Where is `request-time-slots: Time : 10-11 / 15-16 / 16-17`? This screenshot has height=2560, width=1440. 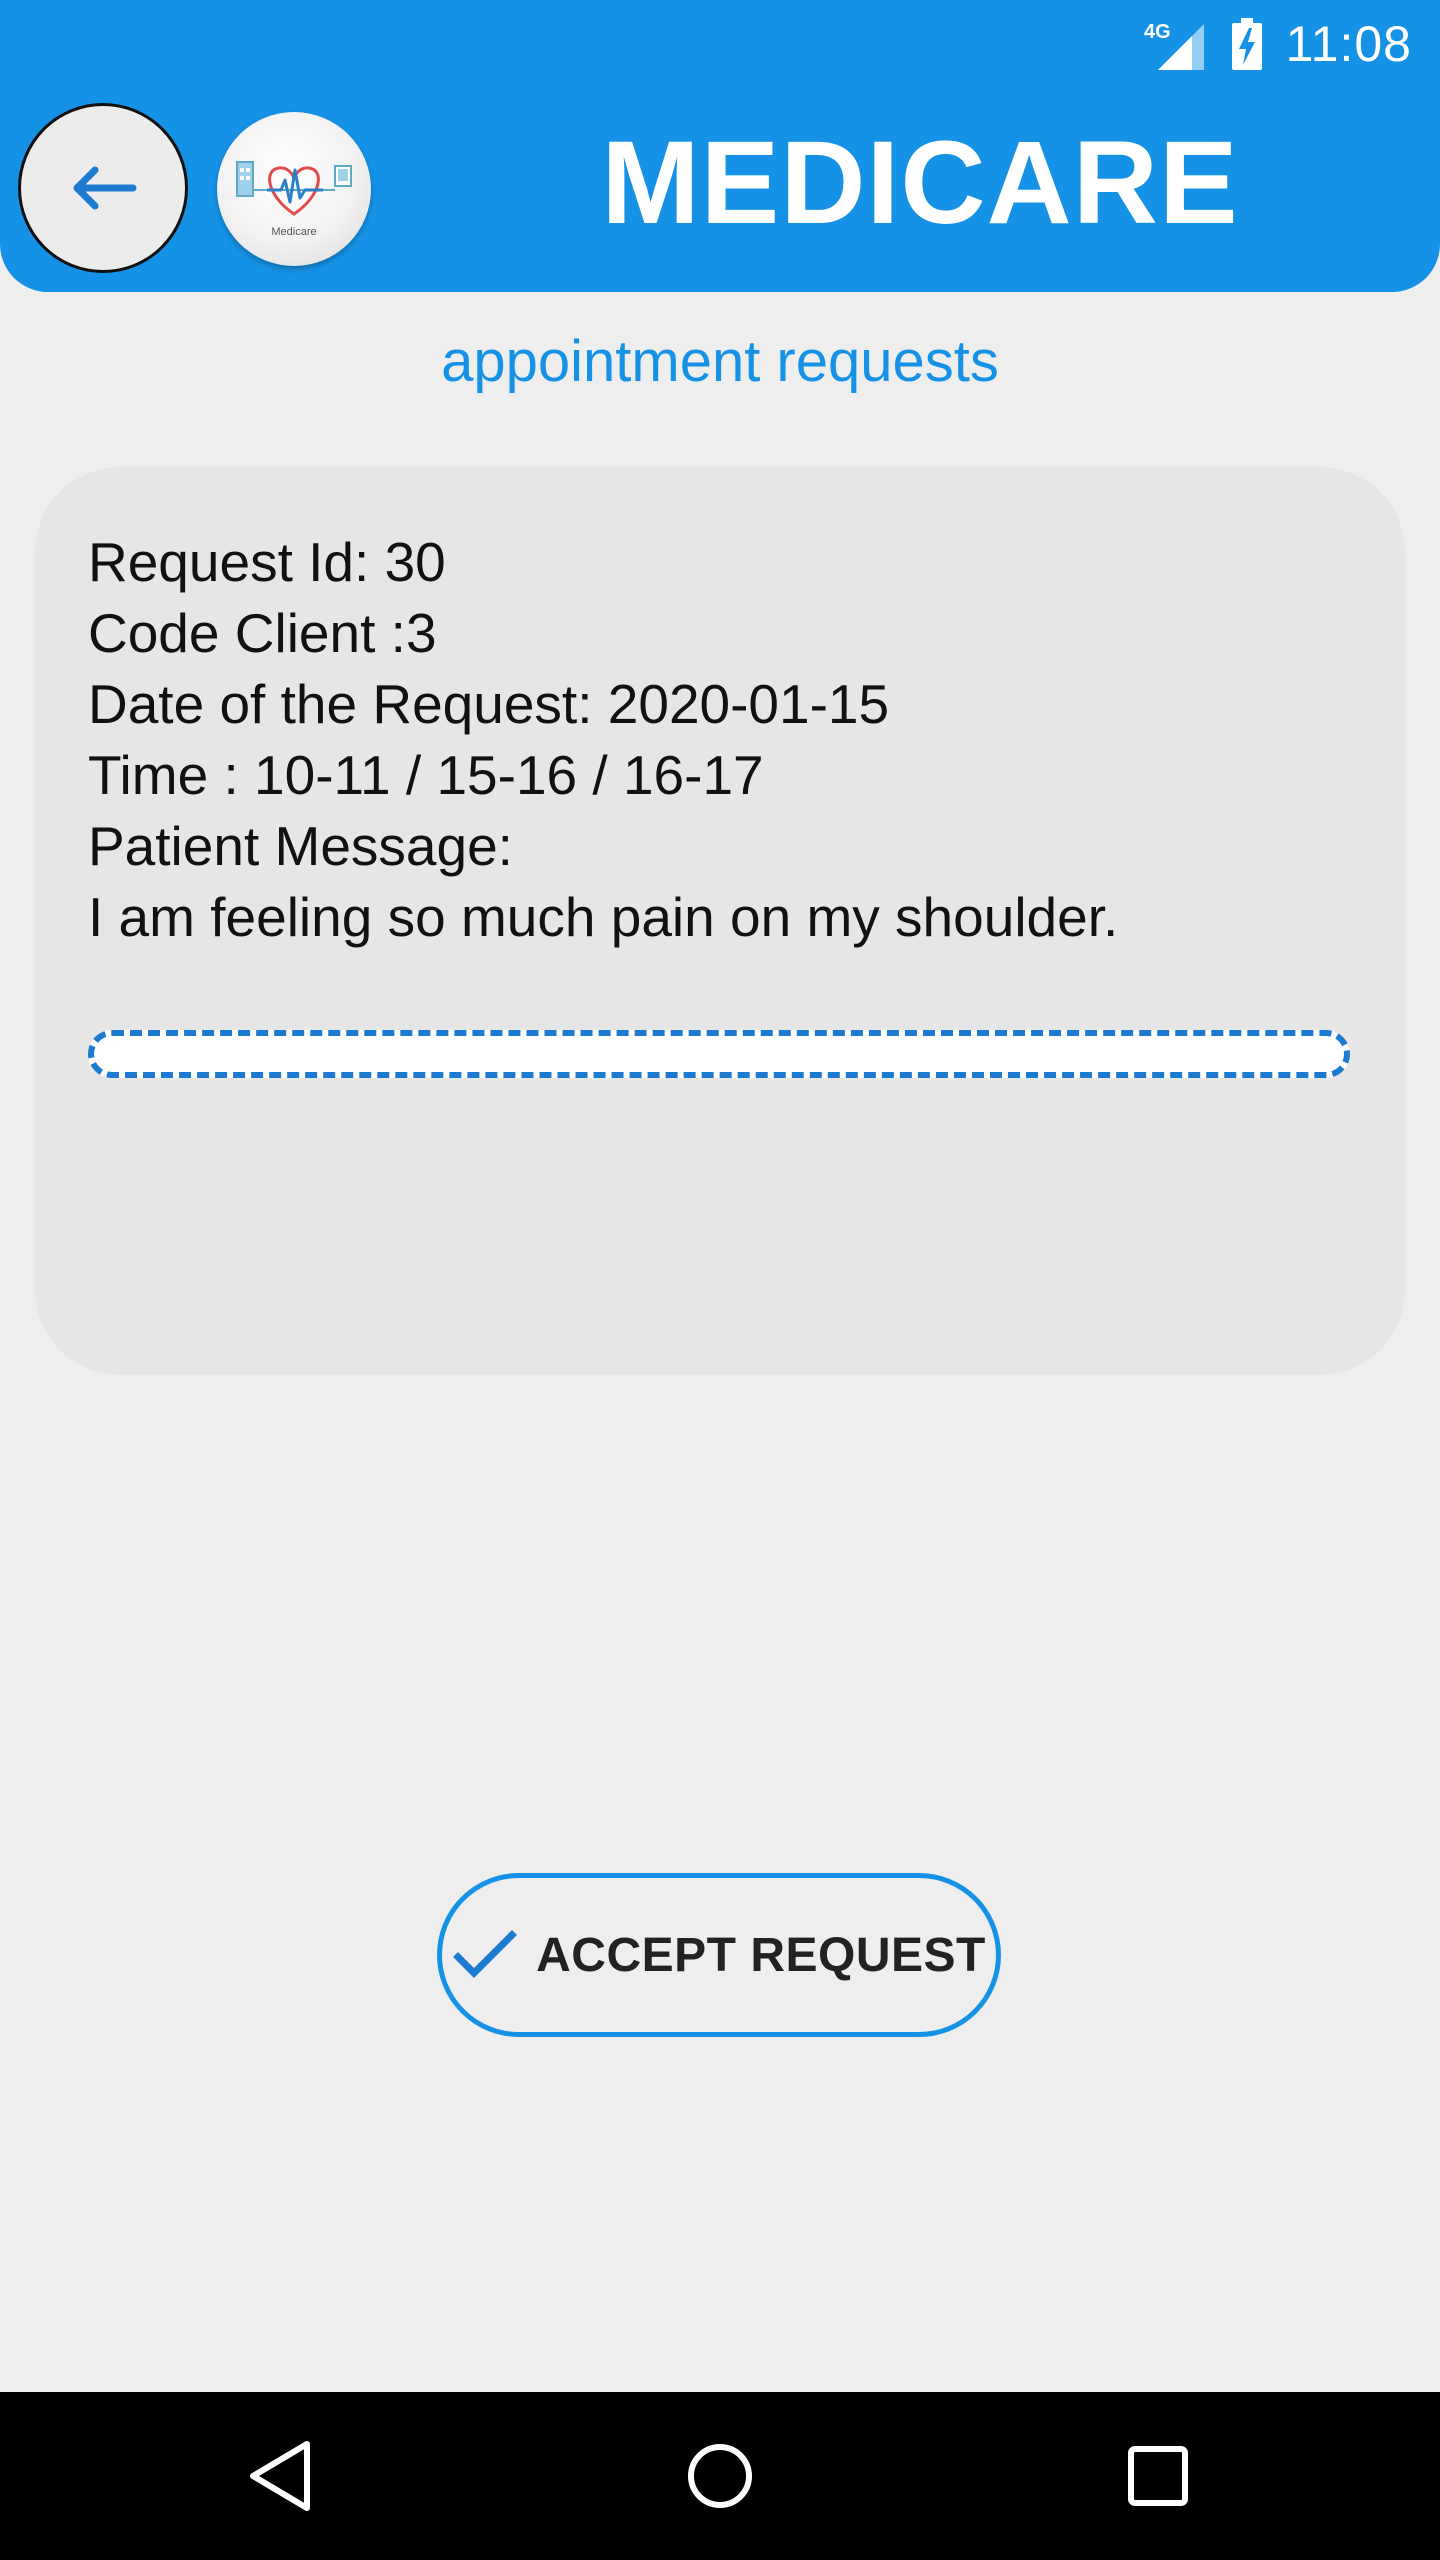 request-time-slots: Time : 10-11 / 15-16 / 16-17 is located at coordinates (426, 775).